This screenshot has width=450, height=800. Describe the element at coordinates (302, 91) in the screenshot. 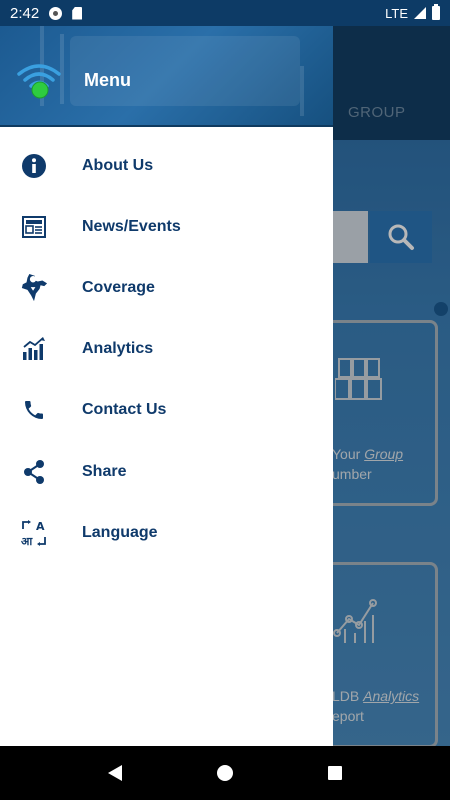

I see `header-decoration` at that location.